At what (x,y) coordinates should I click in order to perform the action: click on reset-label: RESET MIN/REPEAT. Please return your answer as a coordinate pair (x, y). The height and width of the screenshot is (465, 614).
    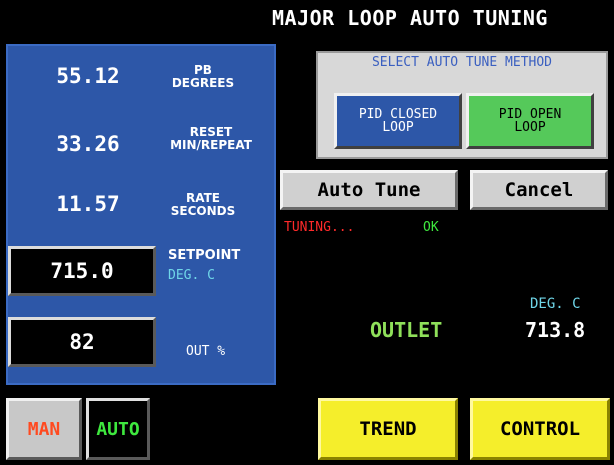
    Looking at the image, I should click on (211, 139).